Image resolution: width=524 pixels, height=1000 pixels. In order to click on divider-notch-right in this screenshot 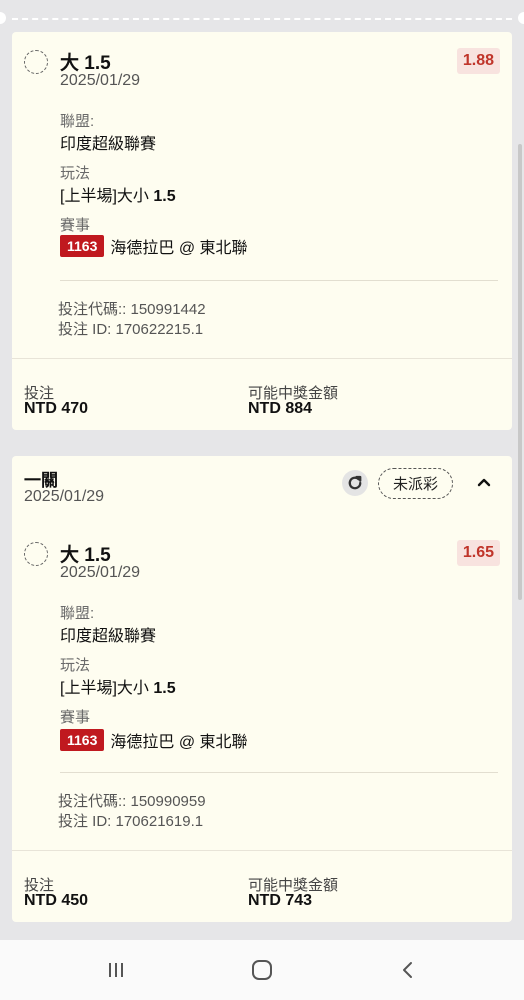, I will do `click(521, 18)`.